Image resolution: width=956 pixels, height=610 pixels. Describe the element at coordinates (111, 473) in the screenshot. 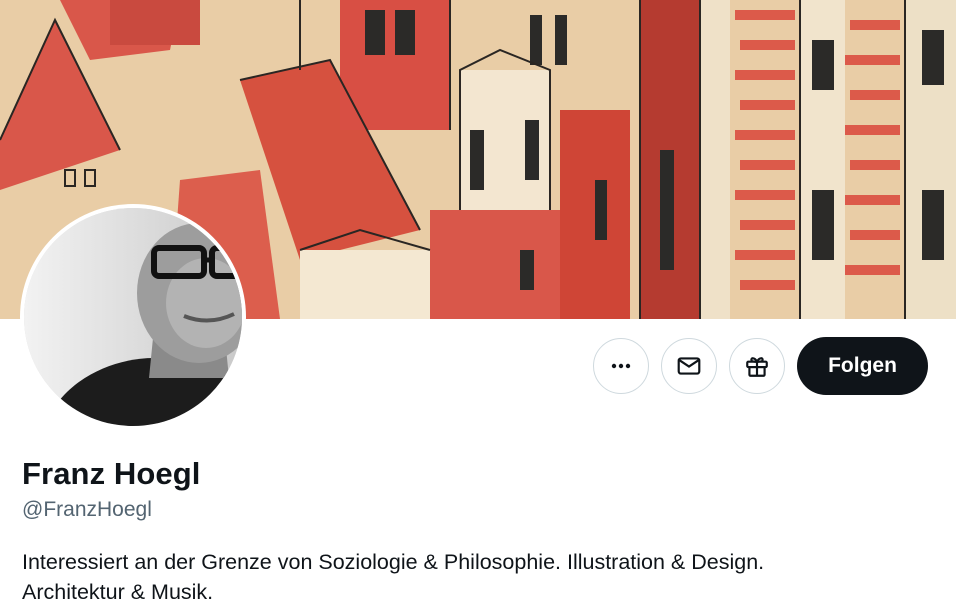

I see `profile-display-name: Franz Hoegl` at that location.